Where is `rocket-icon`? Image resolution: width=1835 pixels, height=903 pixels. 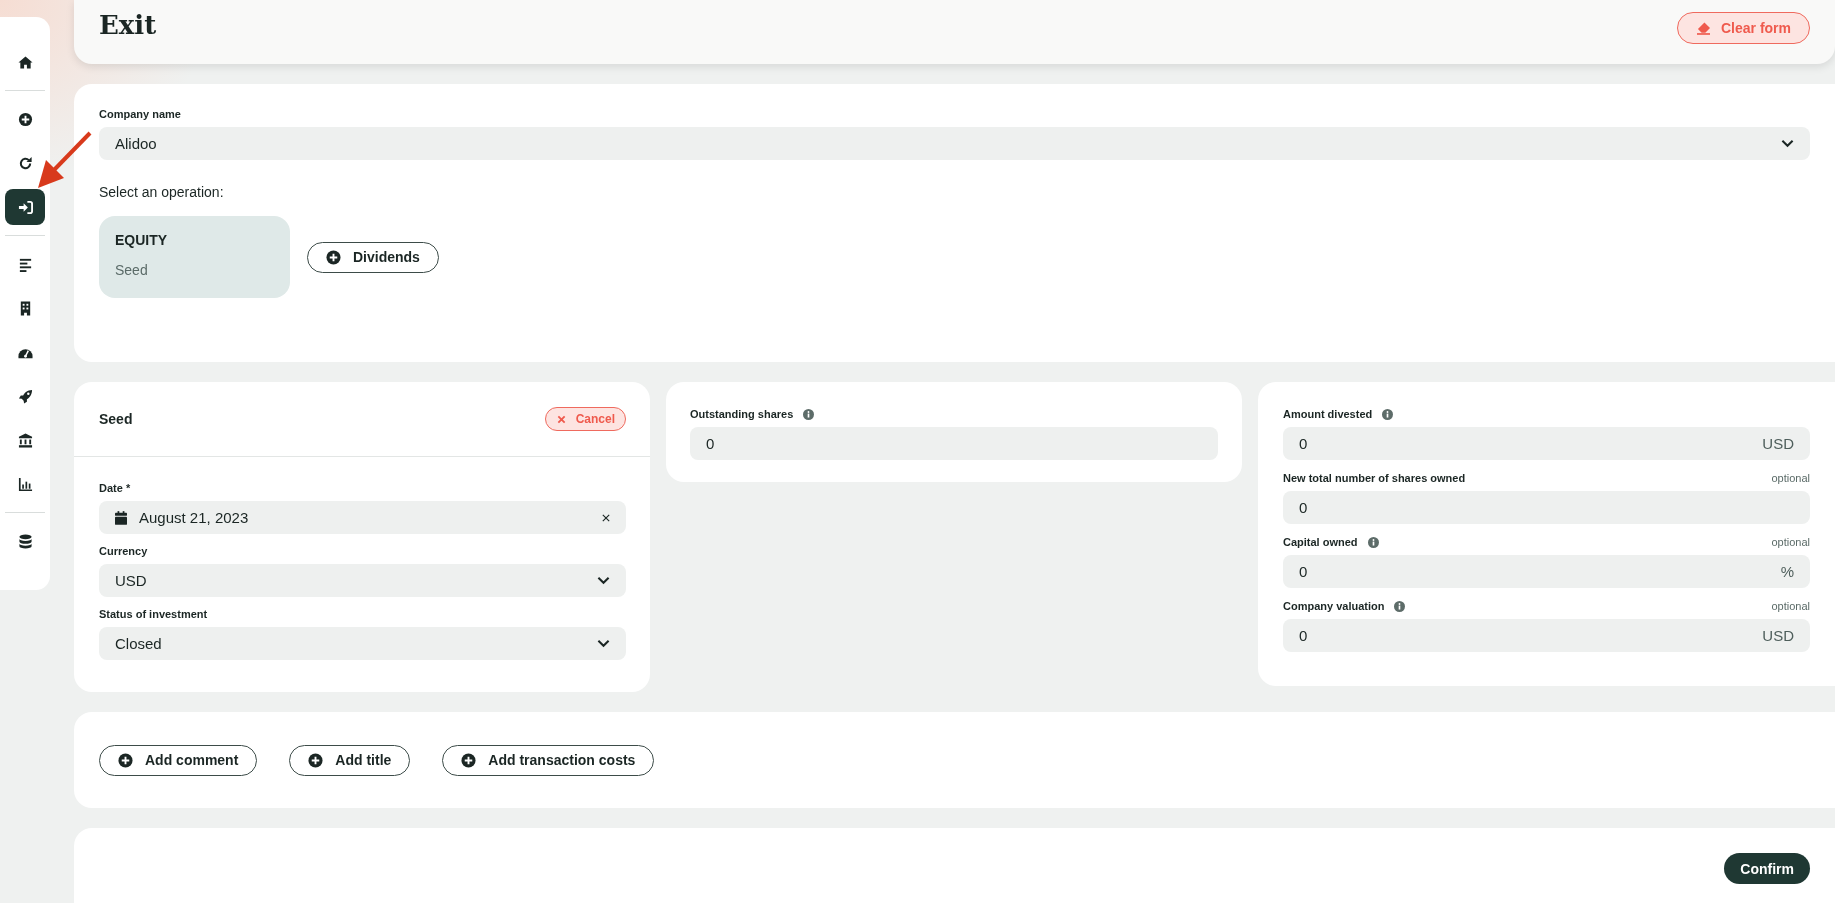 rocket-icon is located at coordinates (25, 396).